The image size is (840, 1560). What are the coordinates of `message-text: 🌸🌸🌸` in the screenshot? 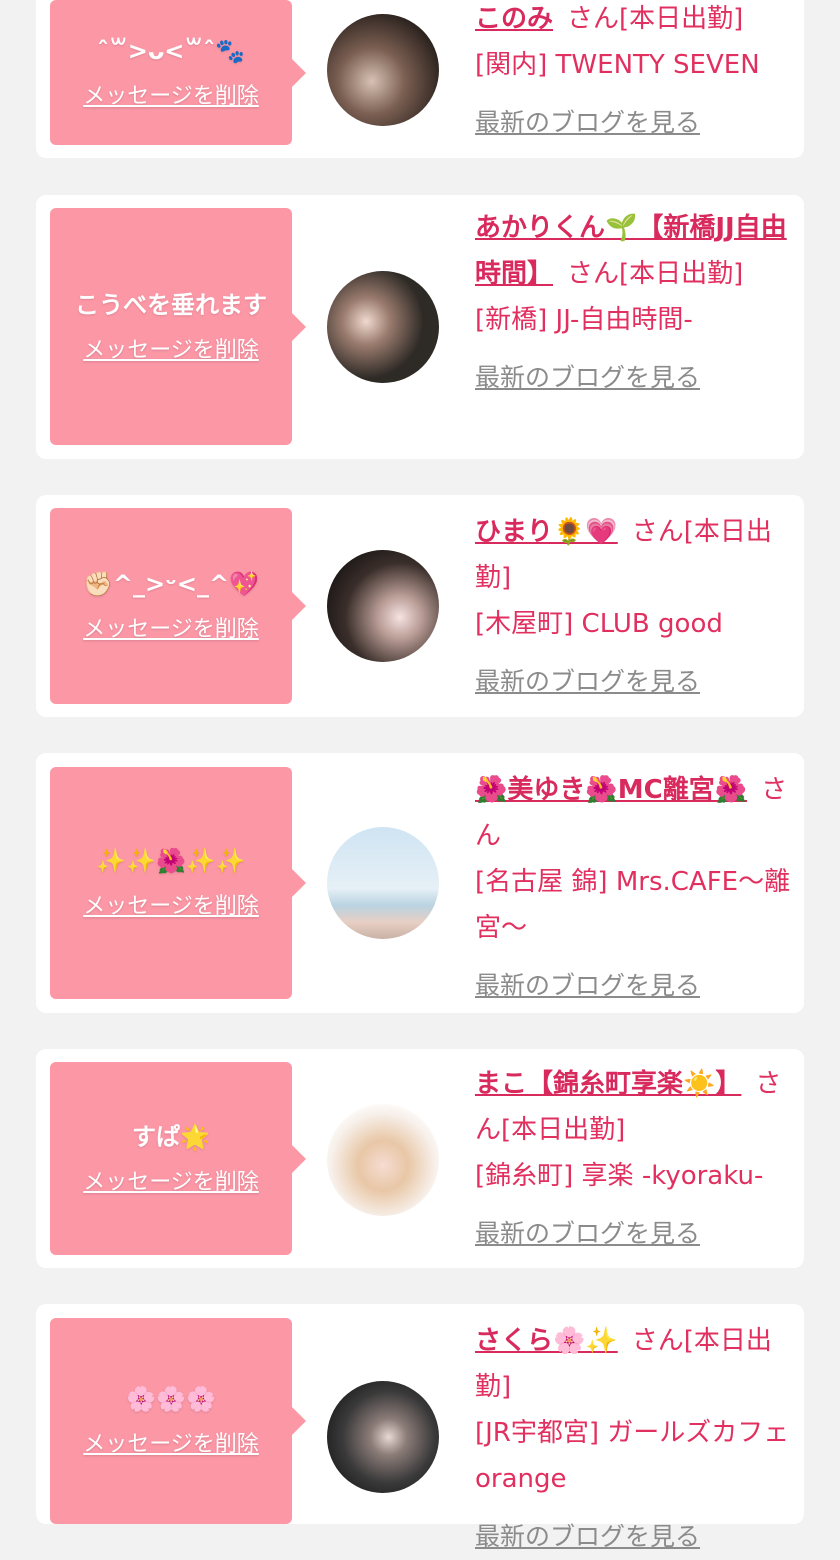 It's located at (171, 1399).